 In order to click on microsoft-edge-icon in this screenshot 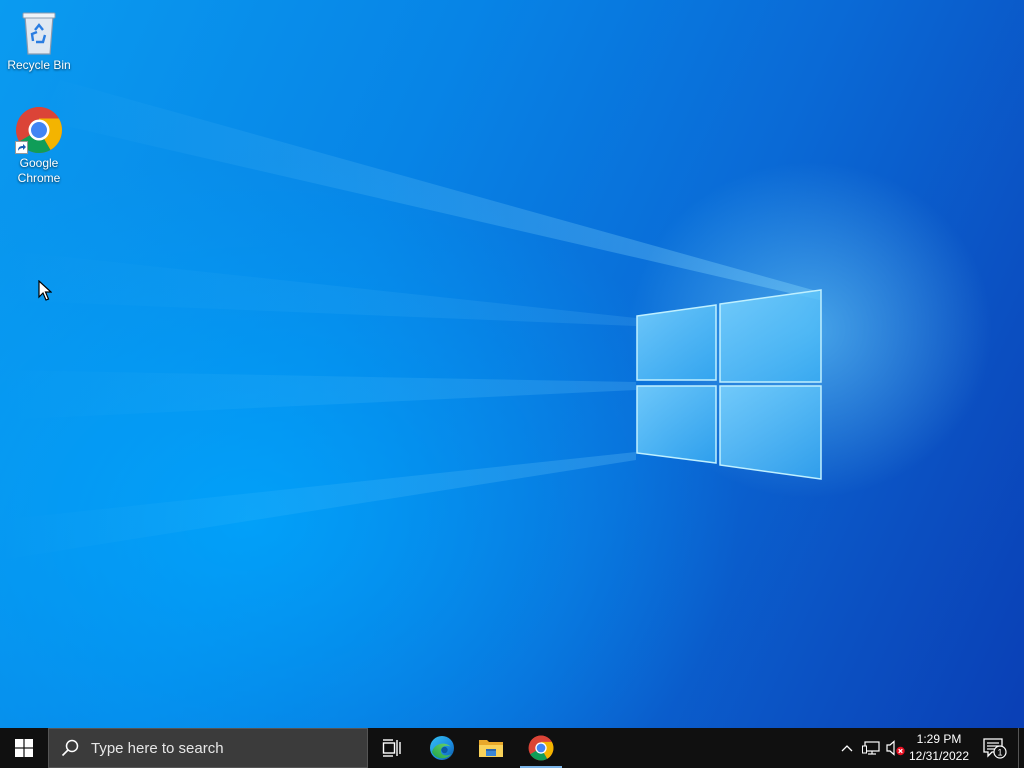, I will do `click(442, 748)`.